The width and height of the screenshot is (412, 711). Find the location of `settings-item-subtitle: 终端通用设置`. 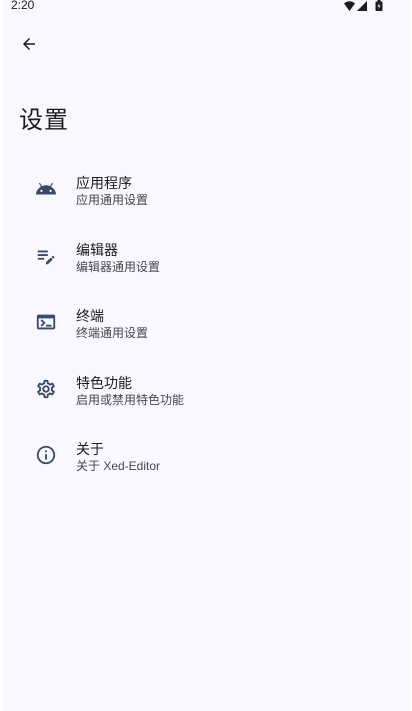

settings-item-subtitle: 终端通用设置 is located at coordinates (112, 333).